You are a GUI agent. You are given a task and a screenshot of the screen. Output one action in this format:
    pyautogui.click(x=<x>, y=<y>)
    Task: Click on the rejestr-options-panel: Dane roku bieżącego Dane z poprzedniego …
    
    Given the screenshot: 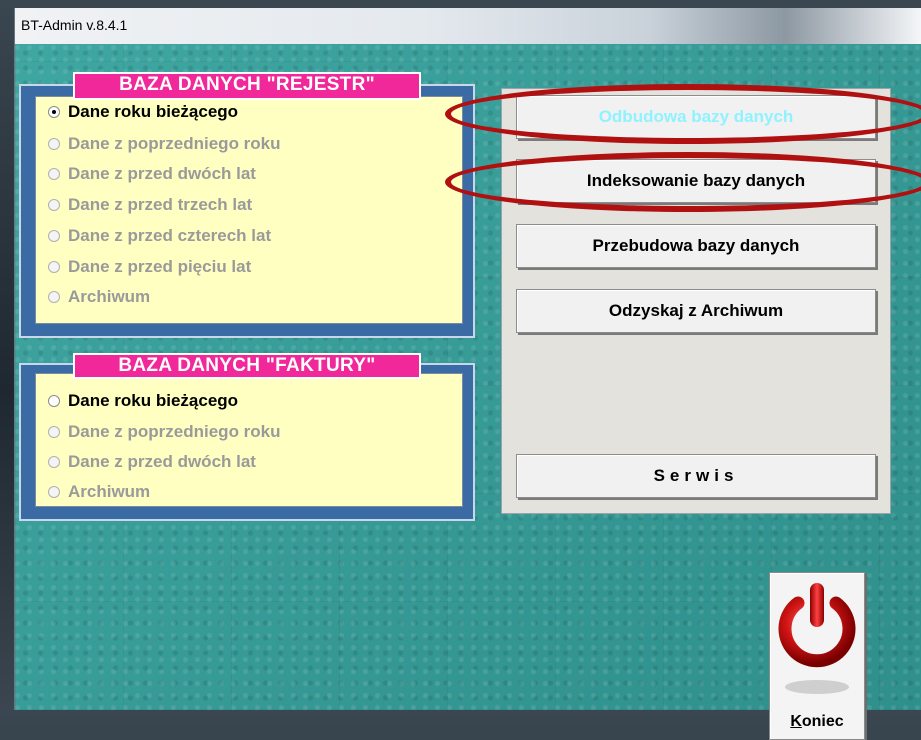 What is the action you would take?
    pyautogui.click(x=249, y=210)
    